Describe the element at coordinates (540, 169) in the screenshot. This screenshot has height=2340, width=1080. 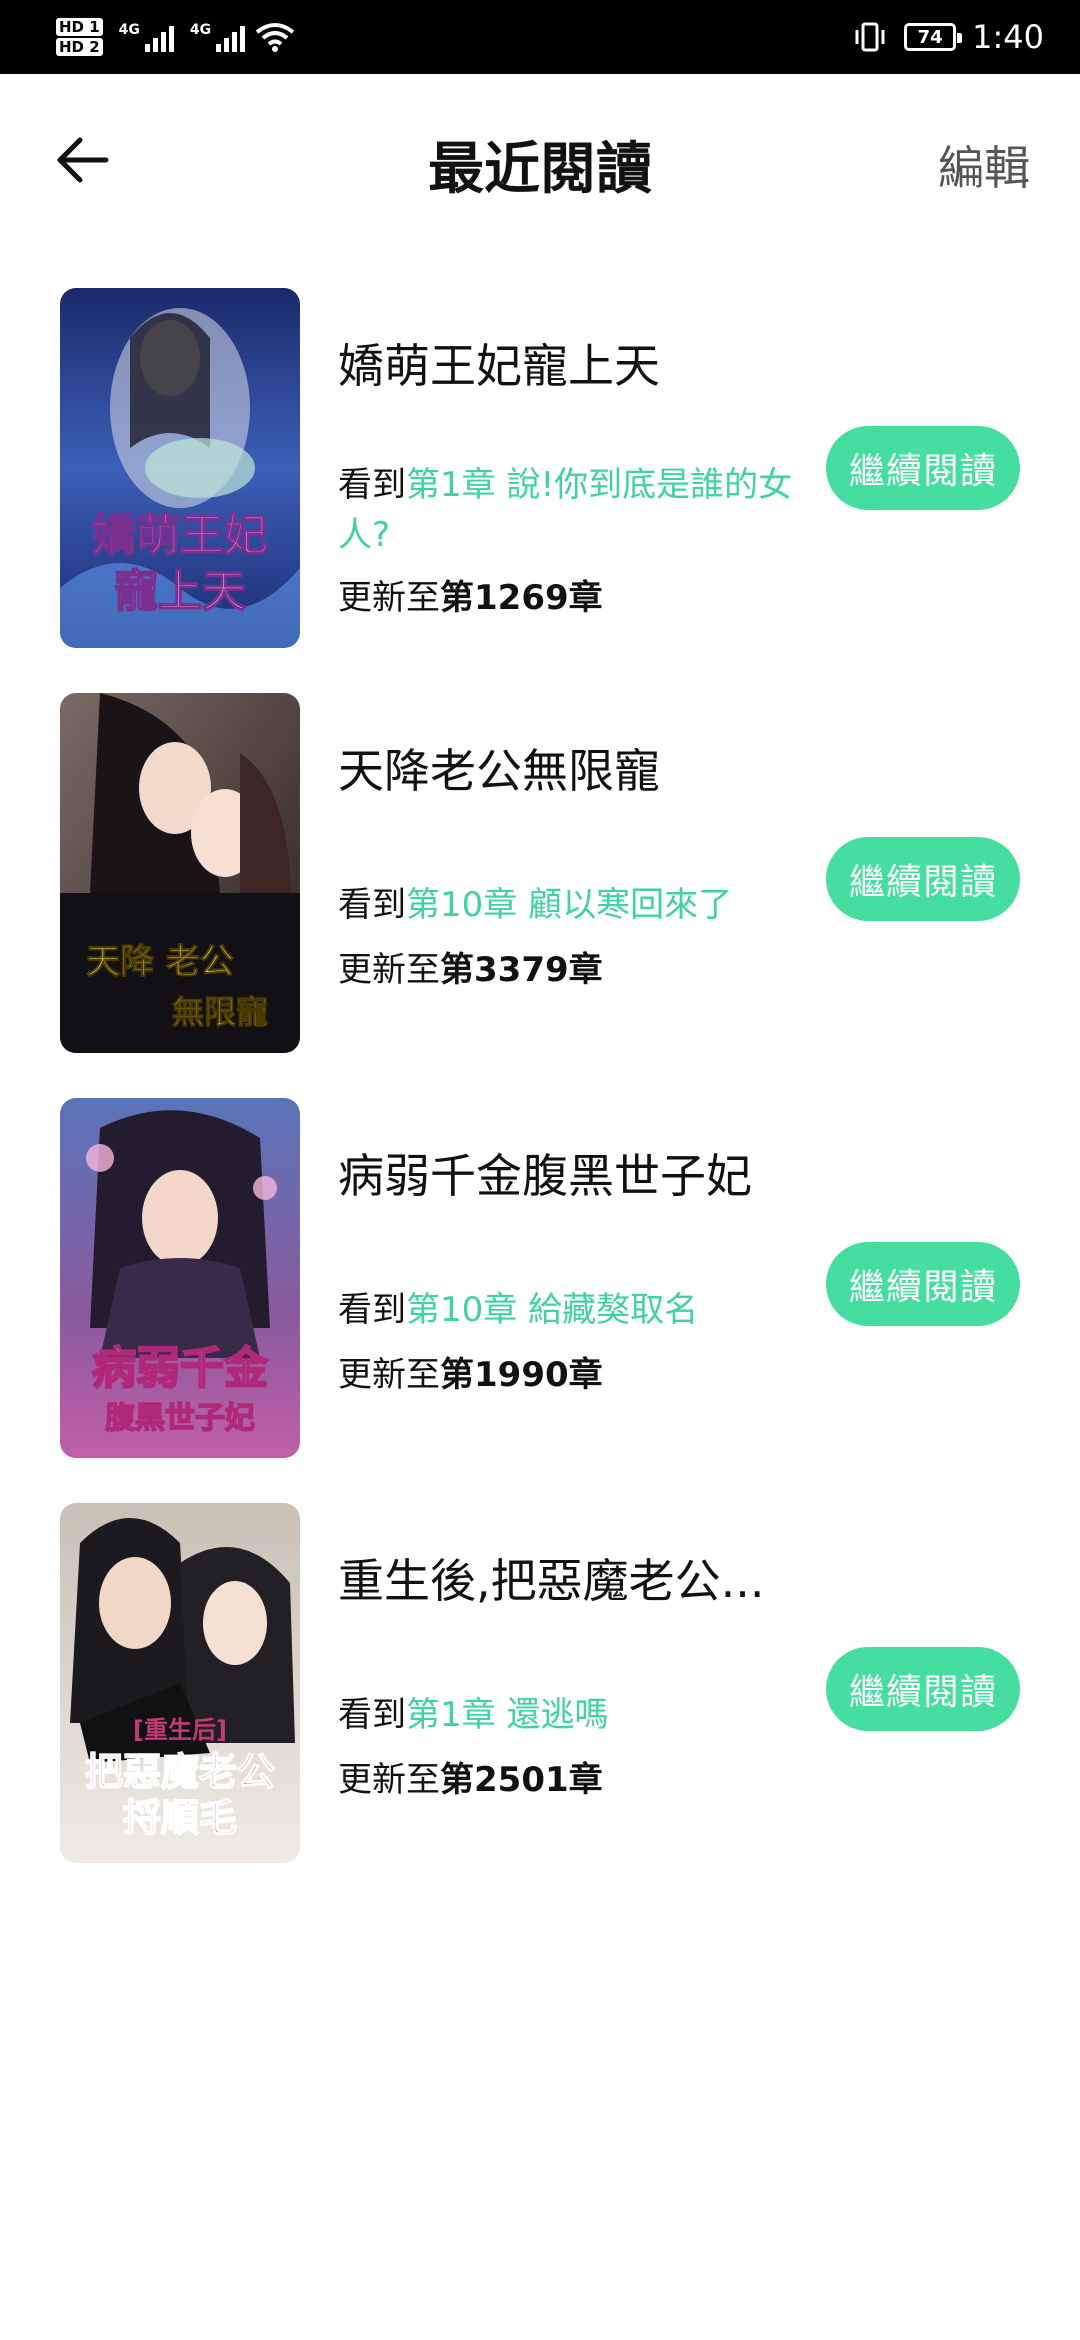
I see `page-title: 最近閱讀` at that location.